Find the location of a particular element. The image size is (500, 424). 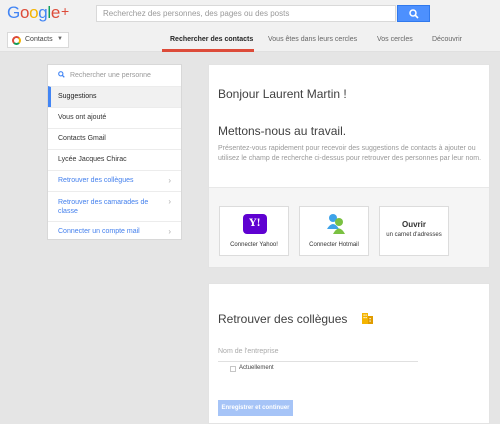

contacts-dropdown: Contacts ▼ is located at coordinates (38, 40).